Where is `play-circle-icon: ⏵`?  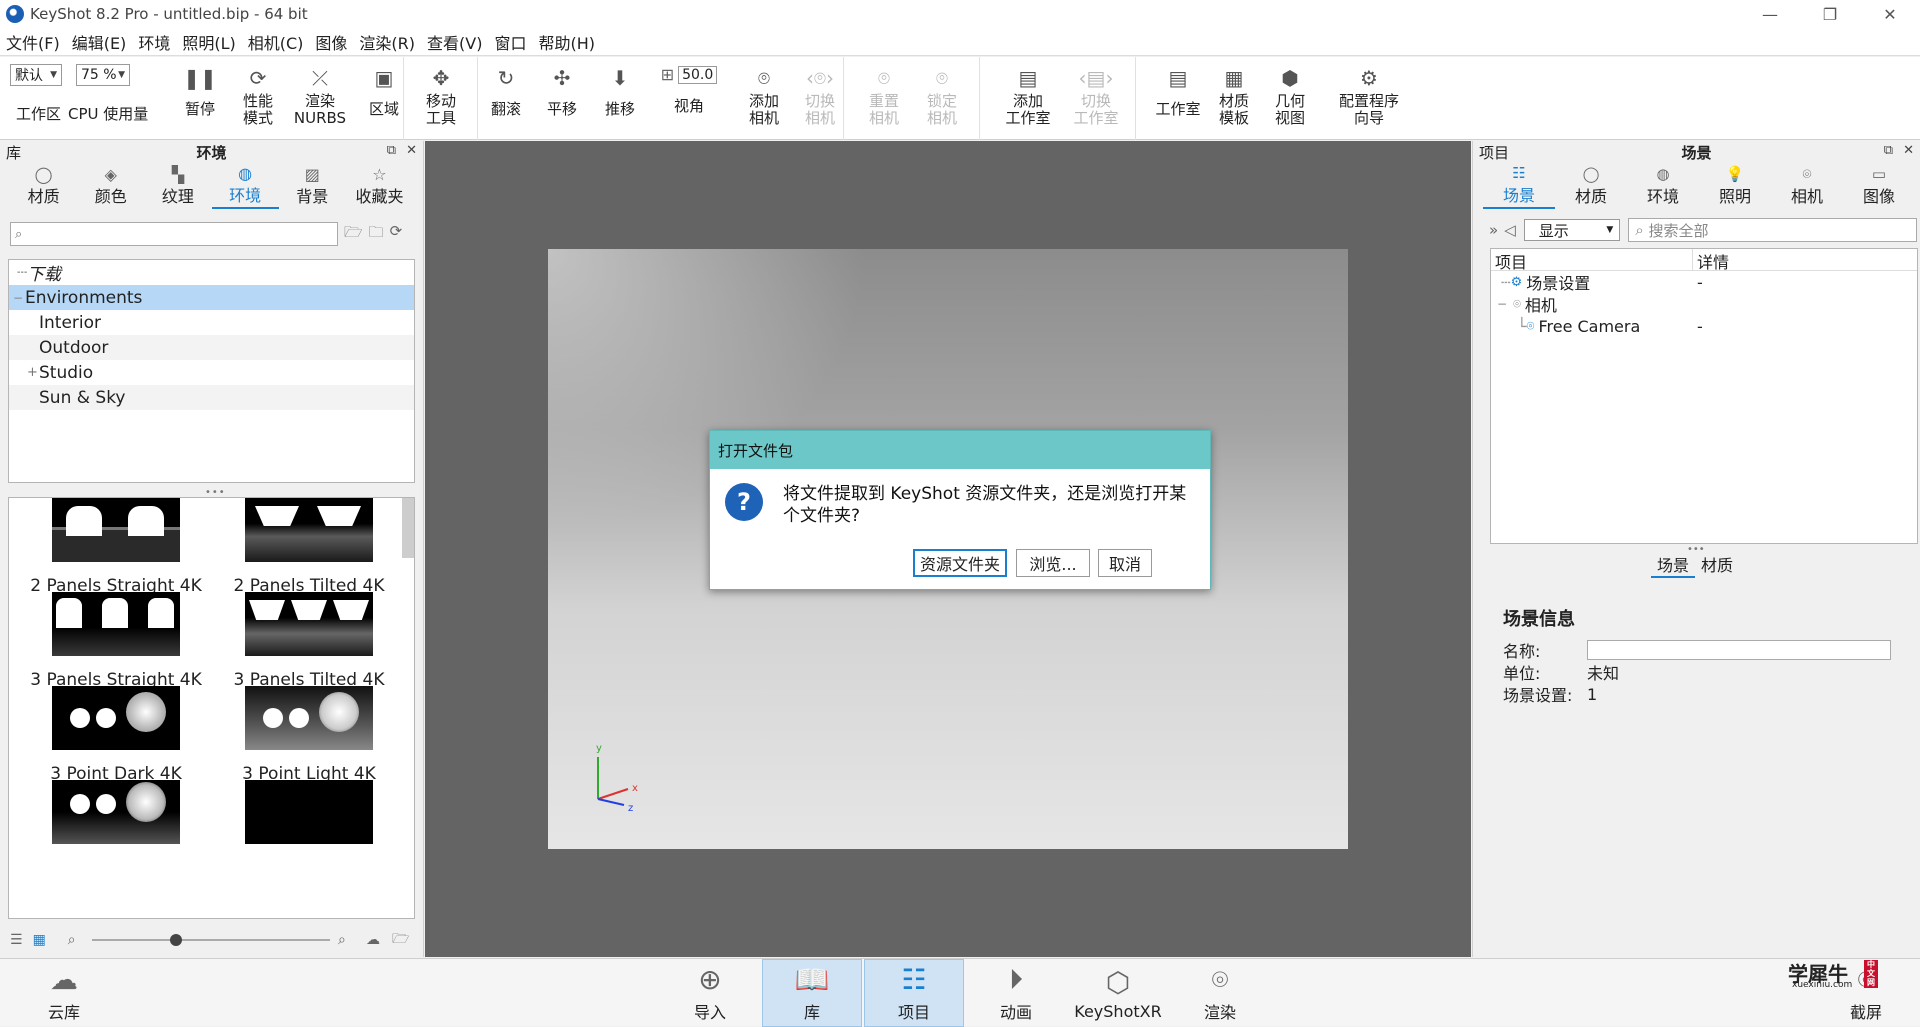 play-circle-icon: ⏵ is located at coordinates (1015, 979).